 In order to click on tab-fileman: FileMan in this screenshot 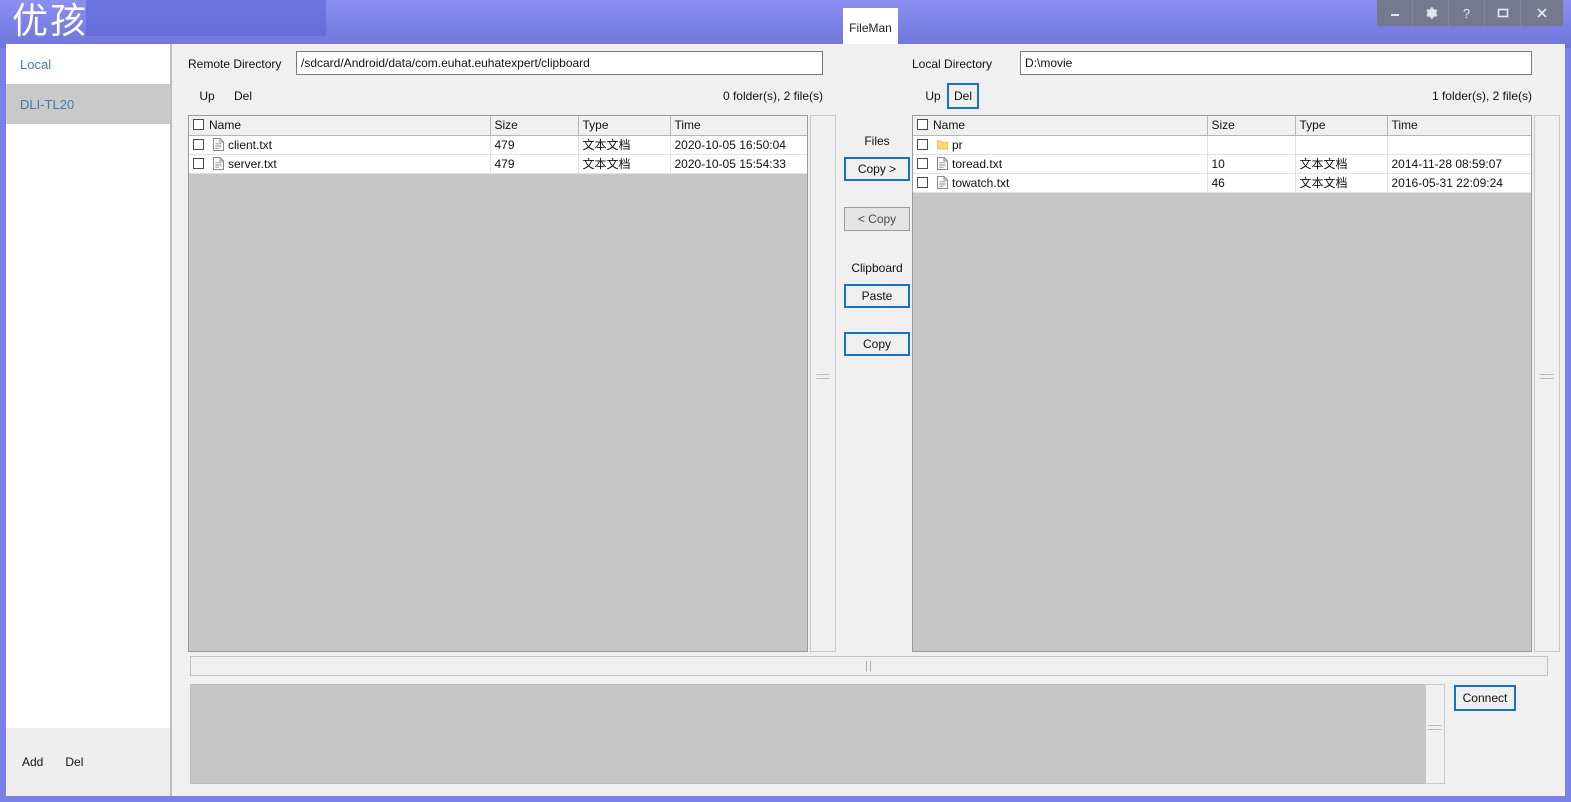, I will do `click(870, 28)`.